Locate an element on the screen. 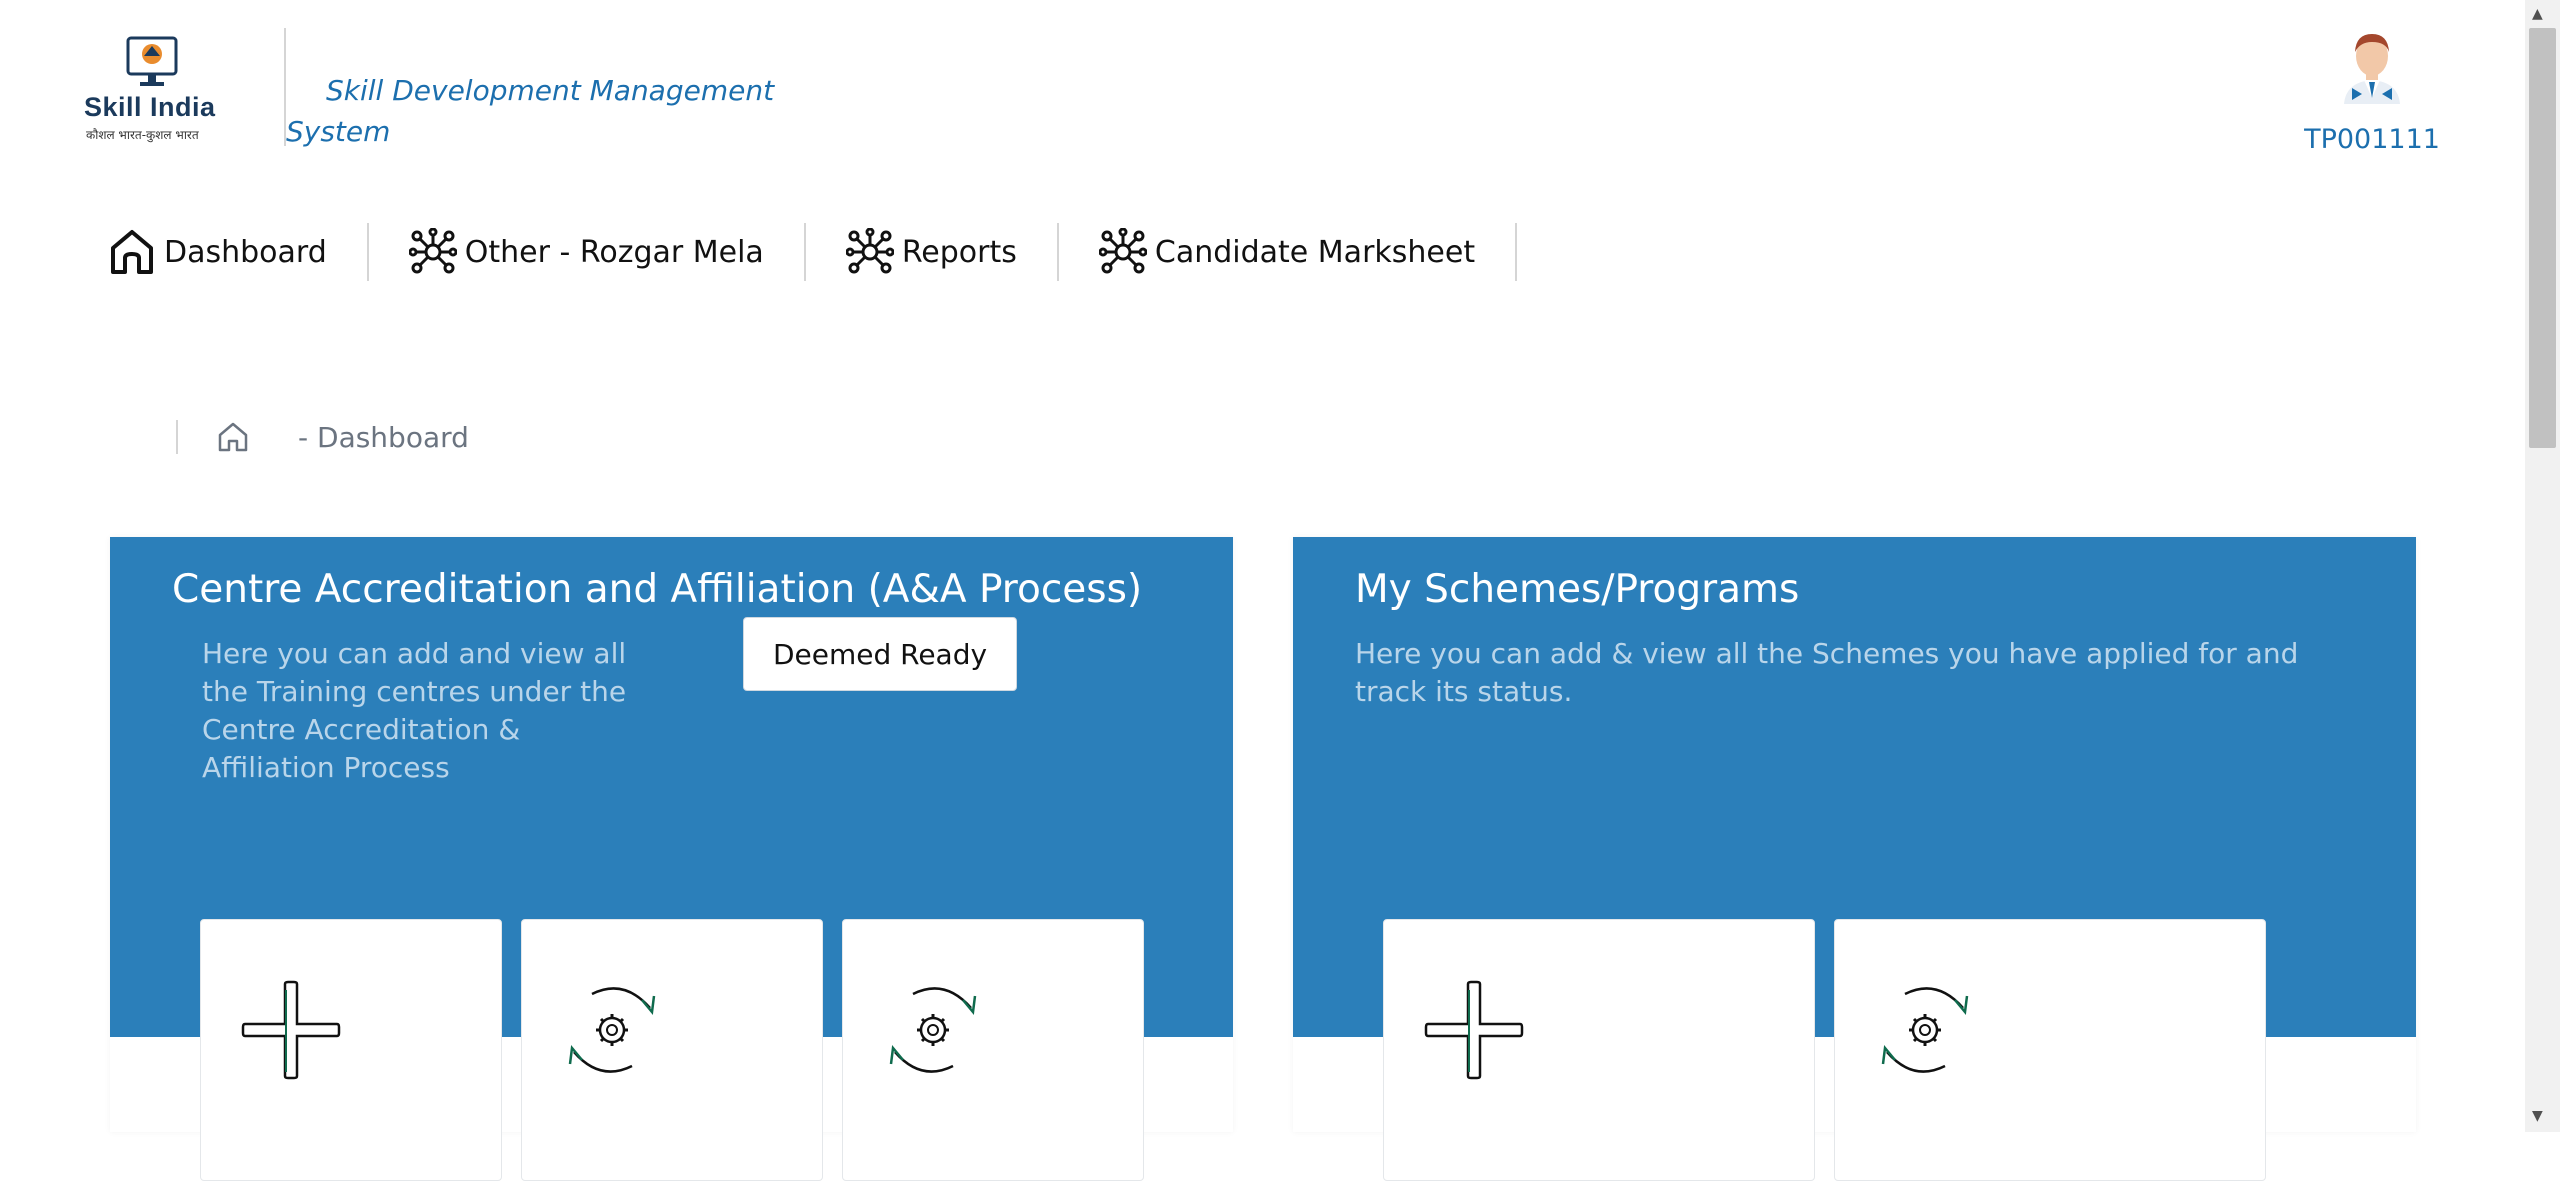 The height and width of the screenshot is (1181, 2560). aa-add-tile is located at coordinates (351, 1050).